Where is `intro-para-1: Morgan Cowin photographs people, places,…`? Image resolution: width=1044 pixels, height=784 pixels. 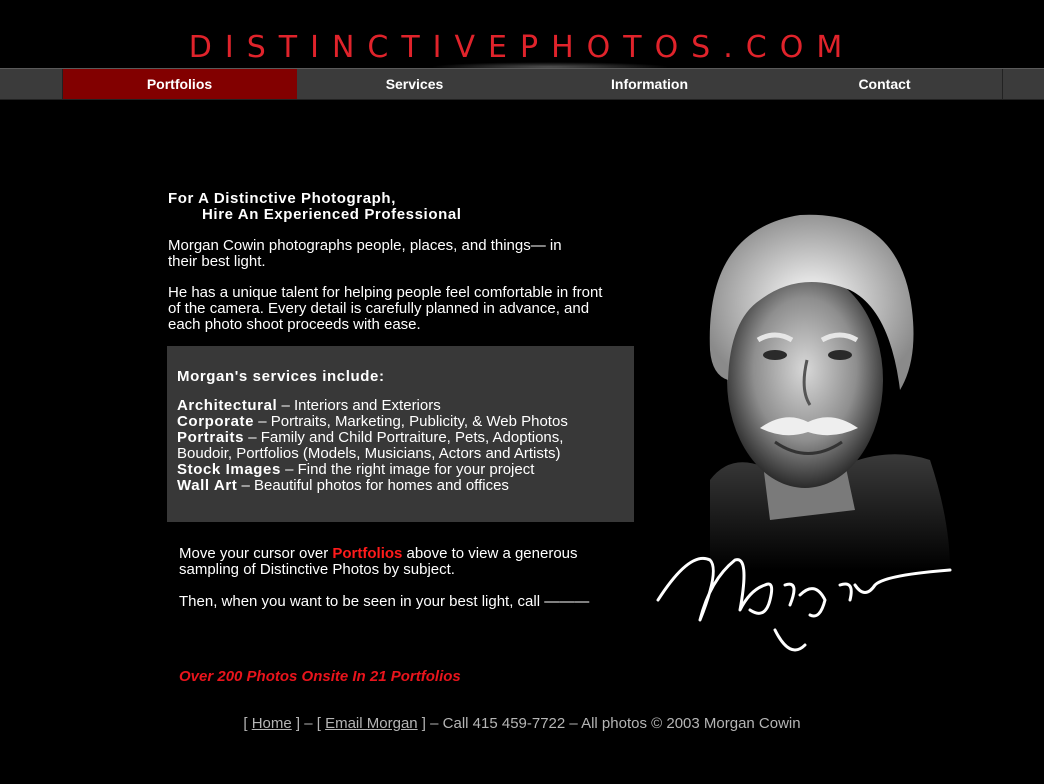
intro-para-1: Morgan Cowin photographs people, places,… is located at coordinates (365, 253).